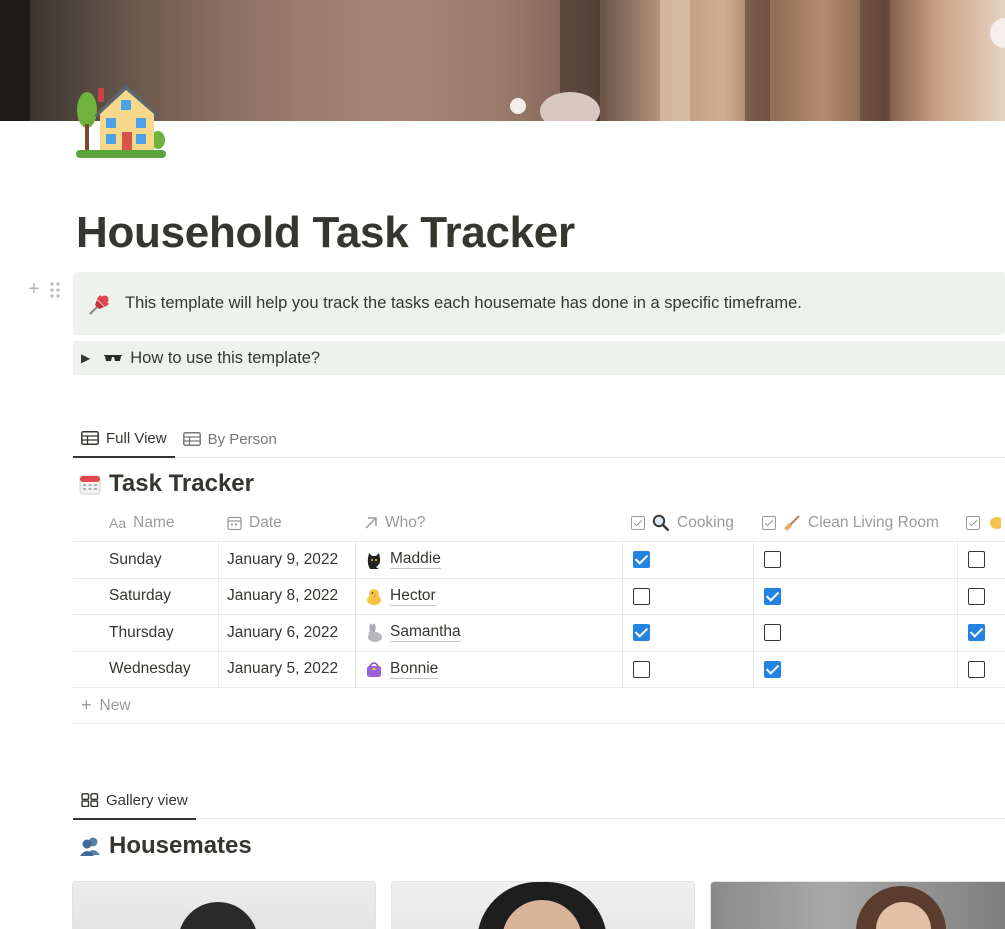  Describe the element at coordinates (539, 358) in the screenshot. I see `toggle-block: ▶ How to use this template?` at that location.